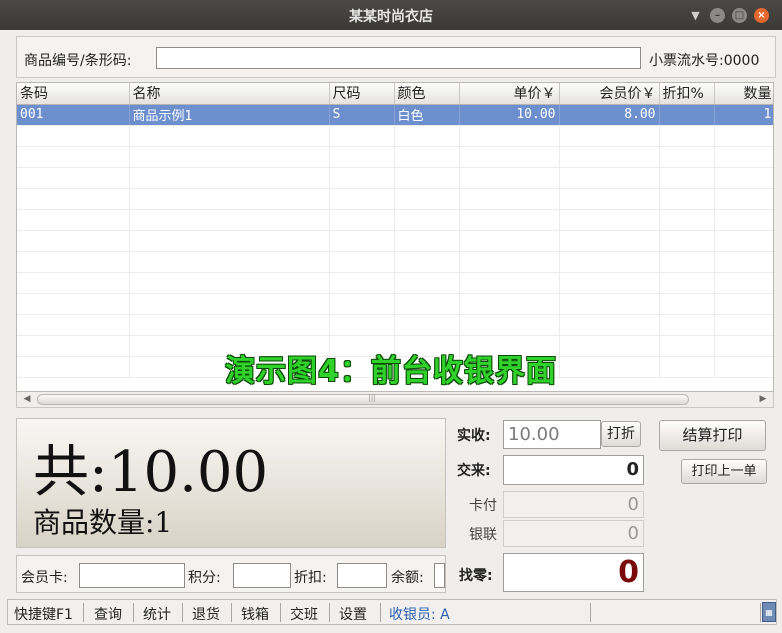  Describe the element at coordinates (229, 115) in the screenshot. I see `cell-name: 商品示例1` at that location.